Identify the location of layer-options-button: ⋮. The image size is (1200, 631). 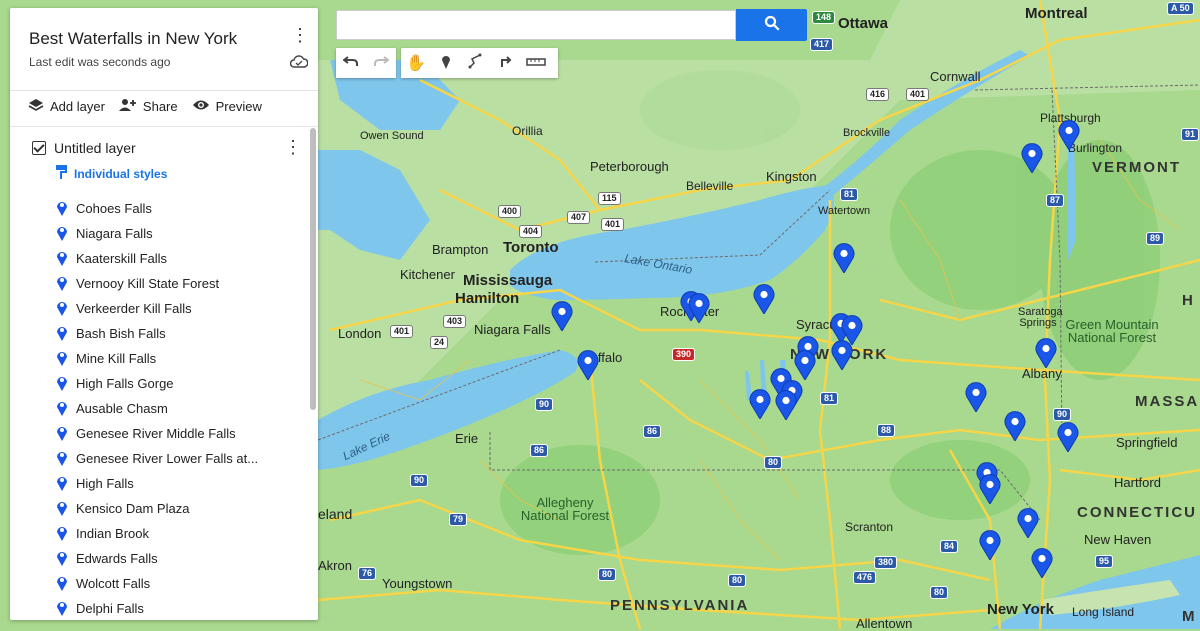
(293, 148).